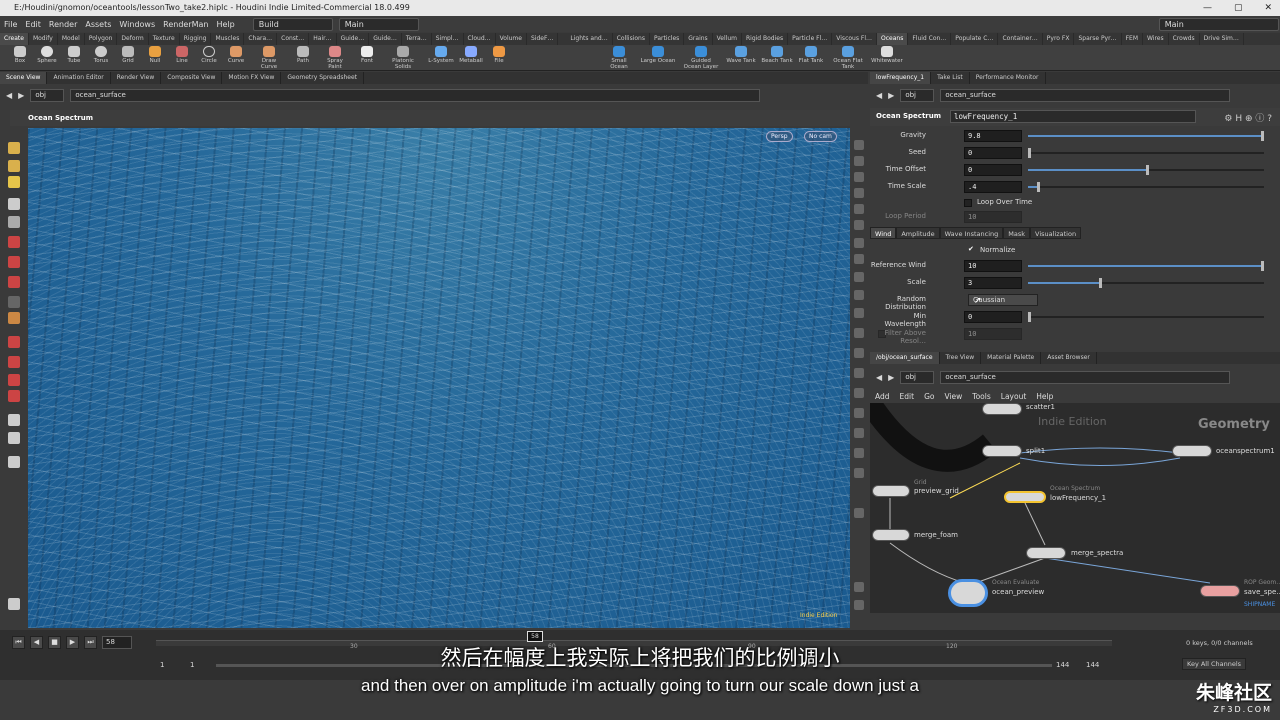 This screenshot has width=1280, height=720. I want to click on shelf-tab: Deform, so click(133, 39).